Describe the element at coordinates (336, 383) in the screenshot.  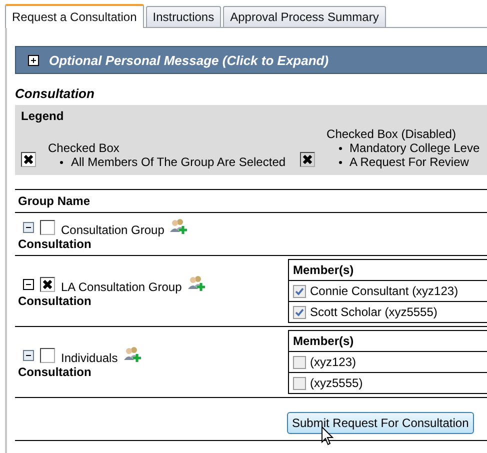
I see `member-name: (xyz5555)` at that location.